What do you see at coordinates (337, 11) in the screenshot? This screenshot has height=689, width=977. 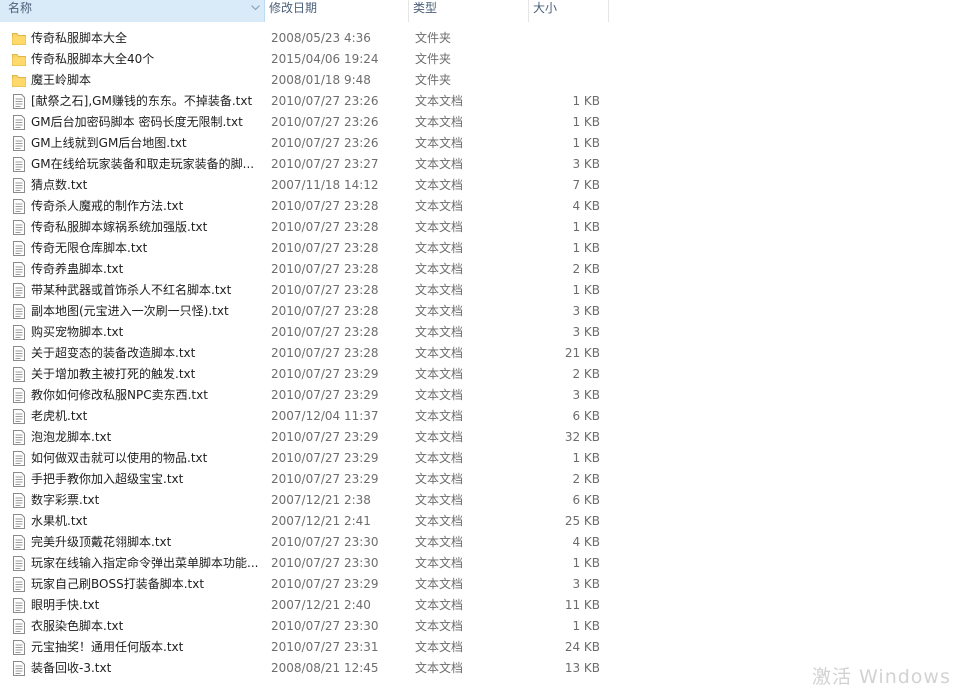 I see `column-header-date: 修改日期` at bounding box center [337, 11].